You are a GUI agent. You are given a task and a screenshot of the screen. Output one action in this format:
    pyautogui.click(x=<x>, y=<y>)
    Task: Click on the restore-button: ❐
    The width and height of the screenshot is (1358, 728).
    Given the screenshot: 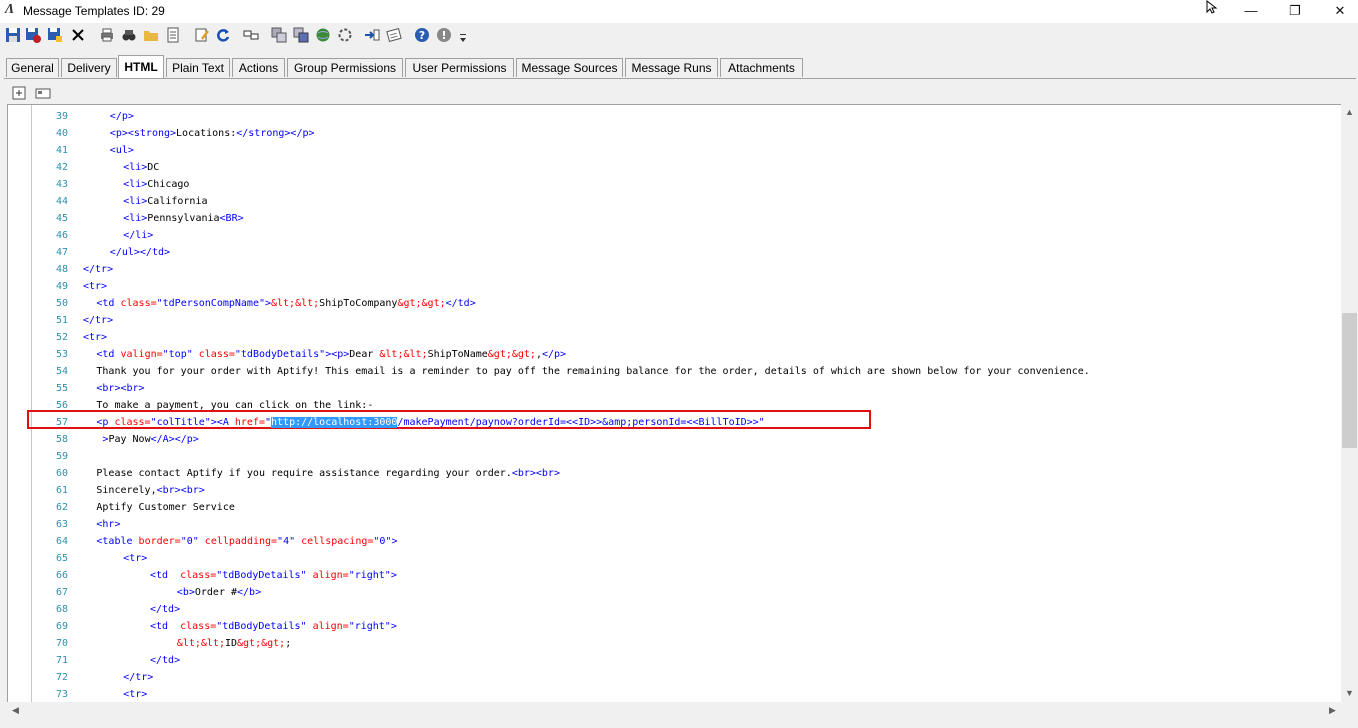 What is the action you would take?
    pyautogui.click(x=1295, y=11)
    